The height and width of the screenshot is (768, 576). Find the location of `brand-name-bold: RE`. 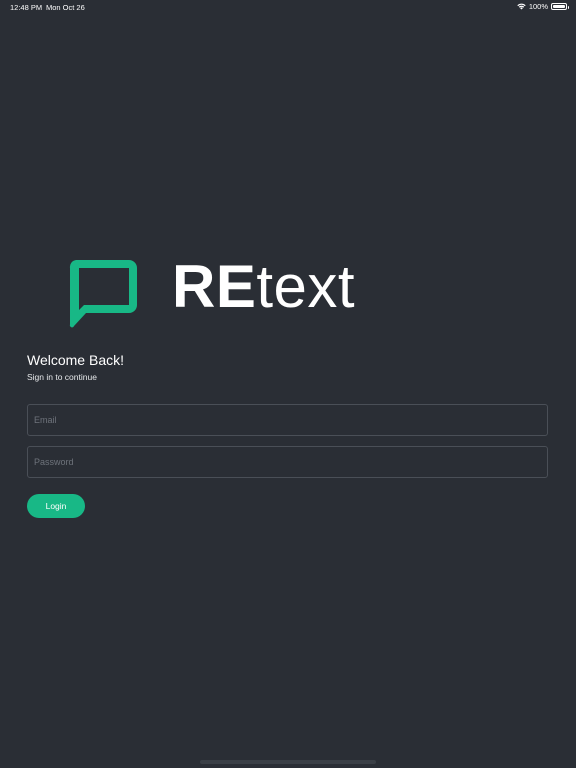

brand-name-bold: RE is located at coordinates (214, 286).